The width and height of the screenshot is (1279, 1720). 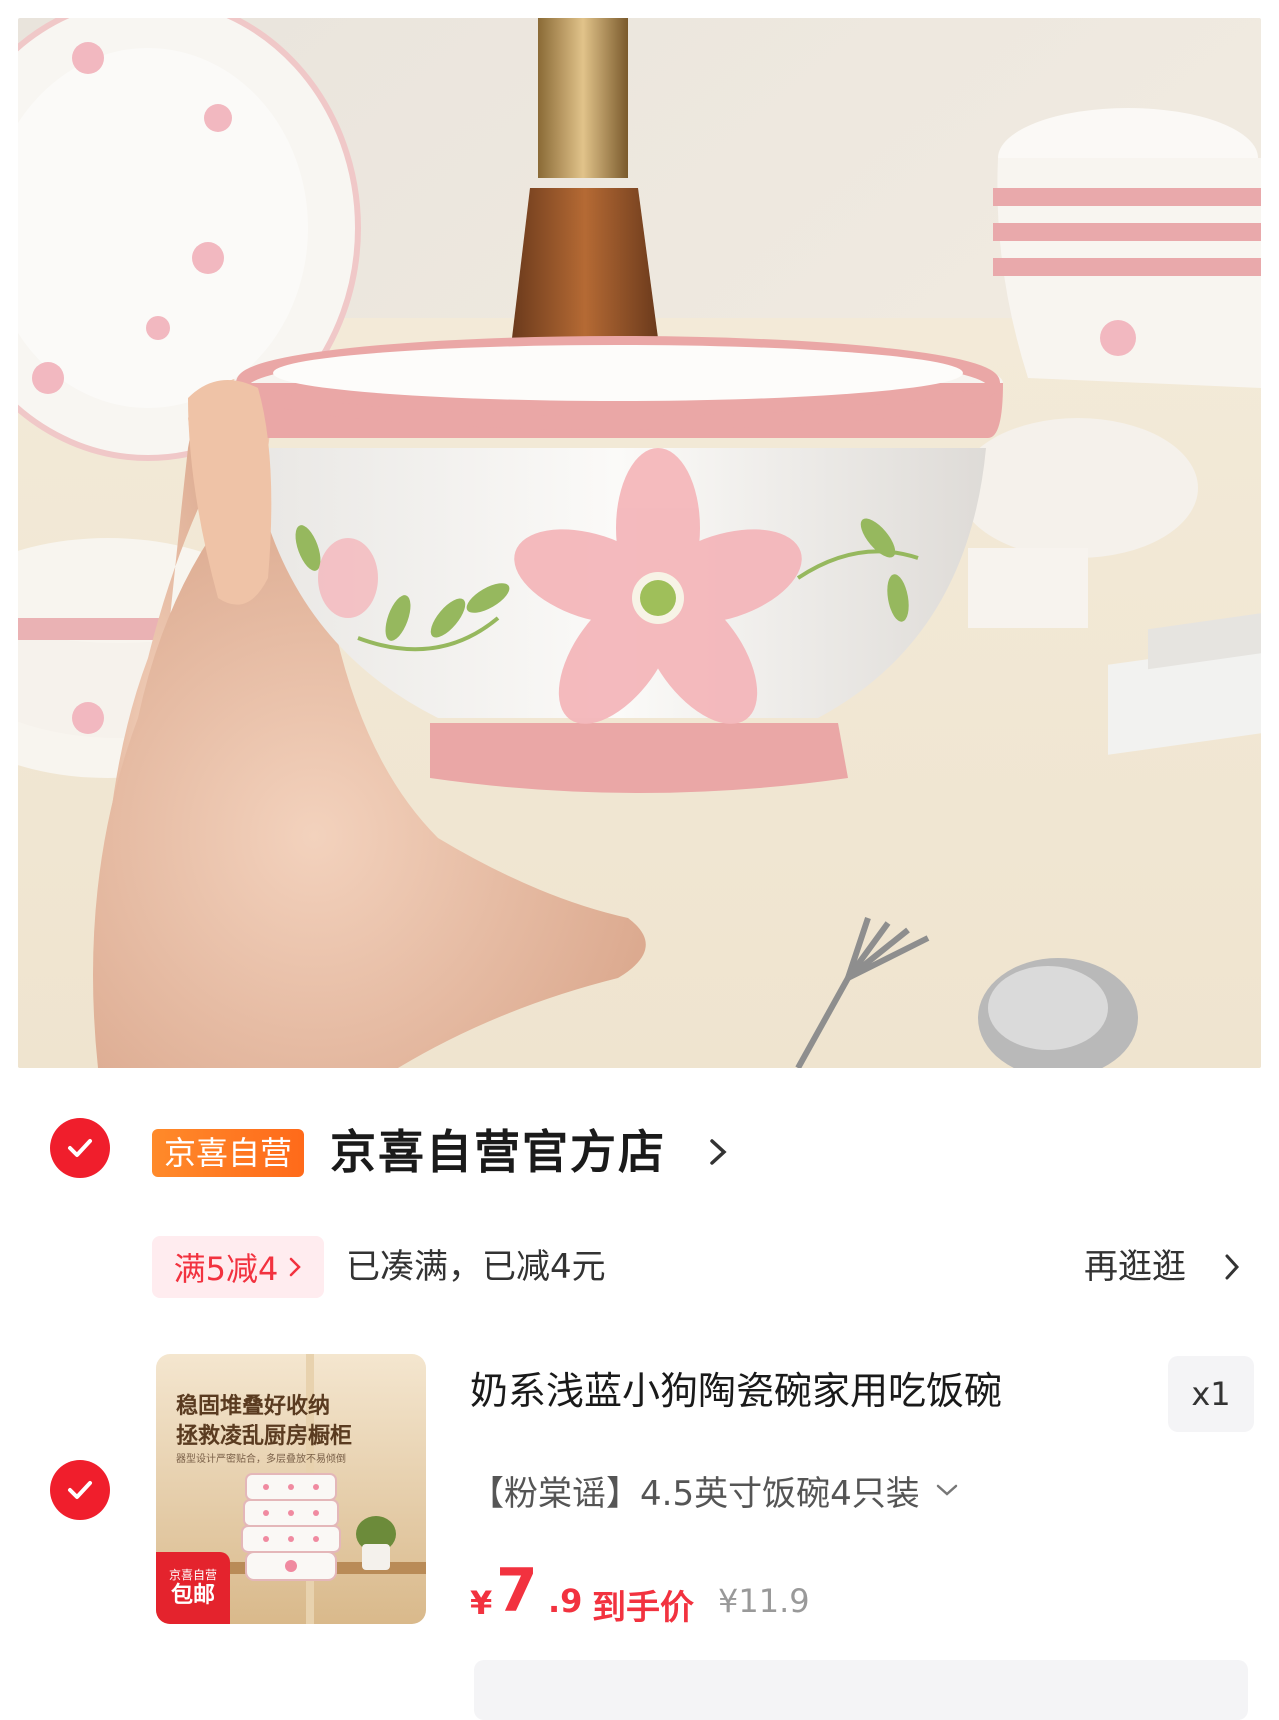 What do you see at coordinates (192, 1575) in the screenshot?
I see `thumb-corner-brand: 京喜自营` at bounding box center [192, 1575].